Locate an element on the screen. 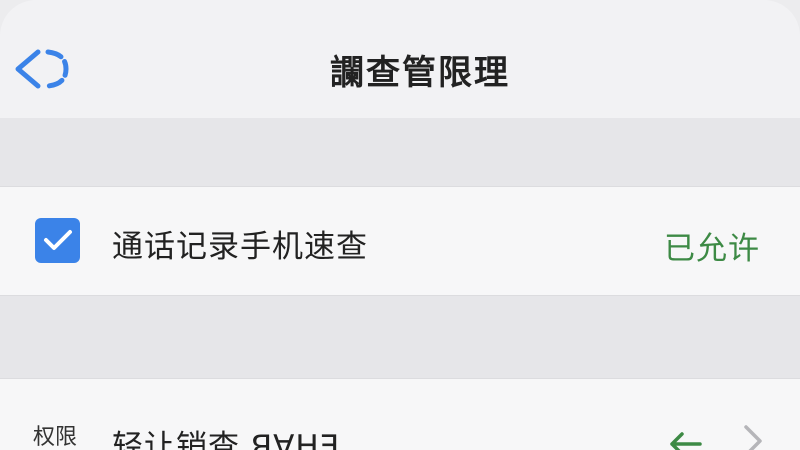  section-tag: 权限 is located at coordinates (55, 437).